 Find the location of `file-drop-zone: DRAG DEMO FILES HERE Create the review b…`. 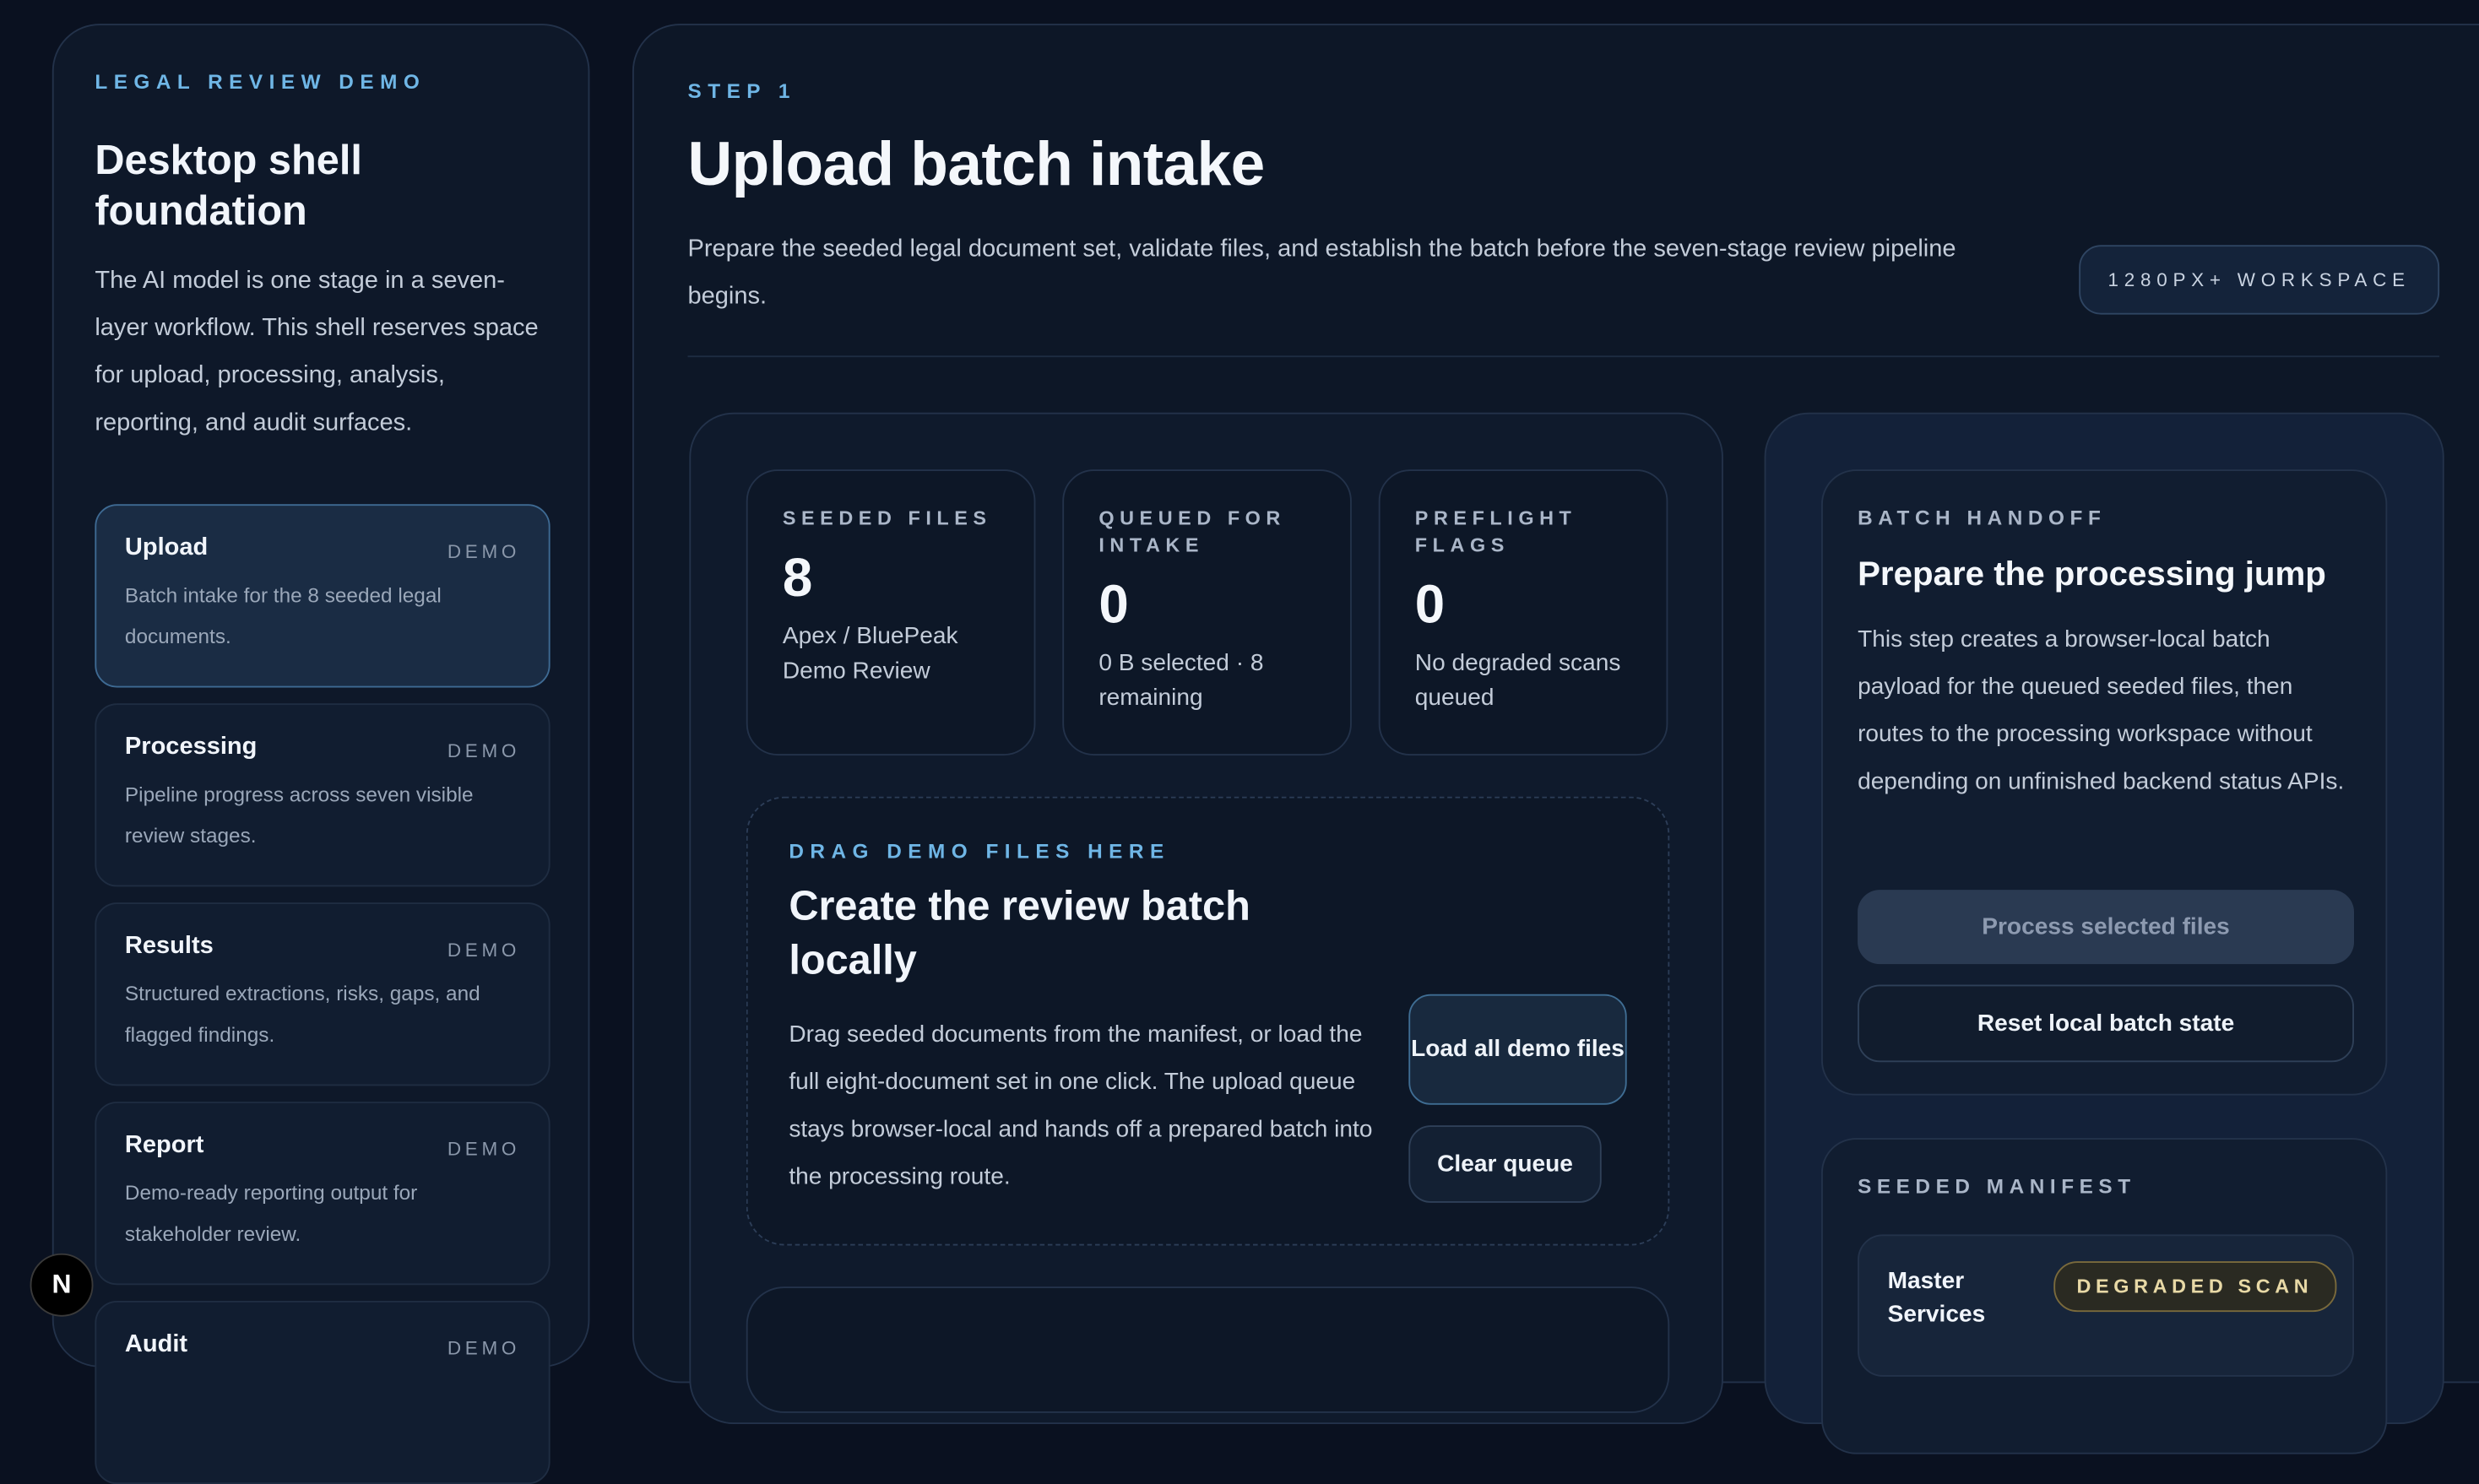

file-drop-zone: DRAG DEMO FILES HERE Create the review b… is located at coordinates (1208, 1021).